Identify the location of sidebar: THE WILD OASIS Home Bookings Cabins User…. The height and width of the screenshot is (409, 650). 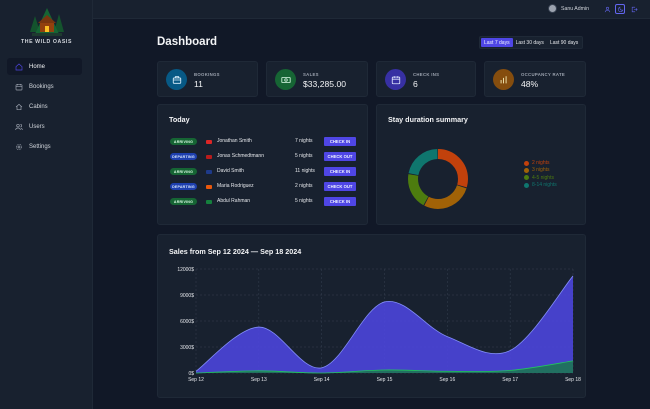
(46, 204).